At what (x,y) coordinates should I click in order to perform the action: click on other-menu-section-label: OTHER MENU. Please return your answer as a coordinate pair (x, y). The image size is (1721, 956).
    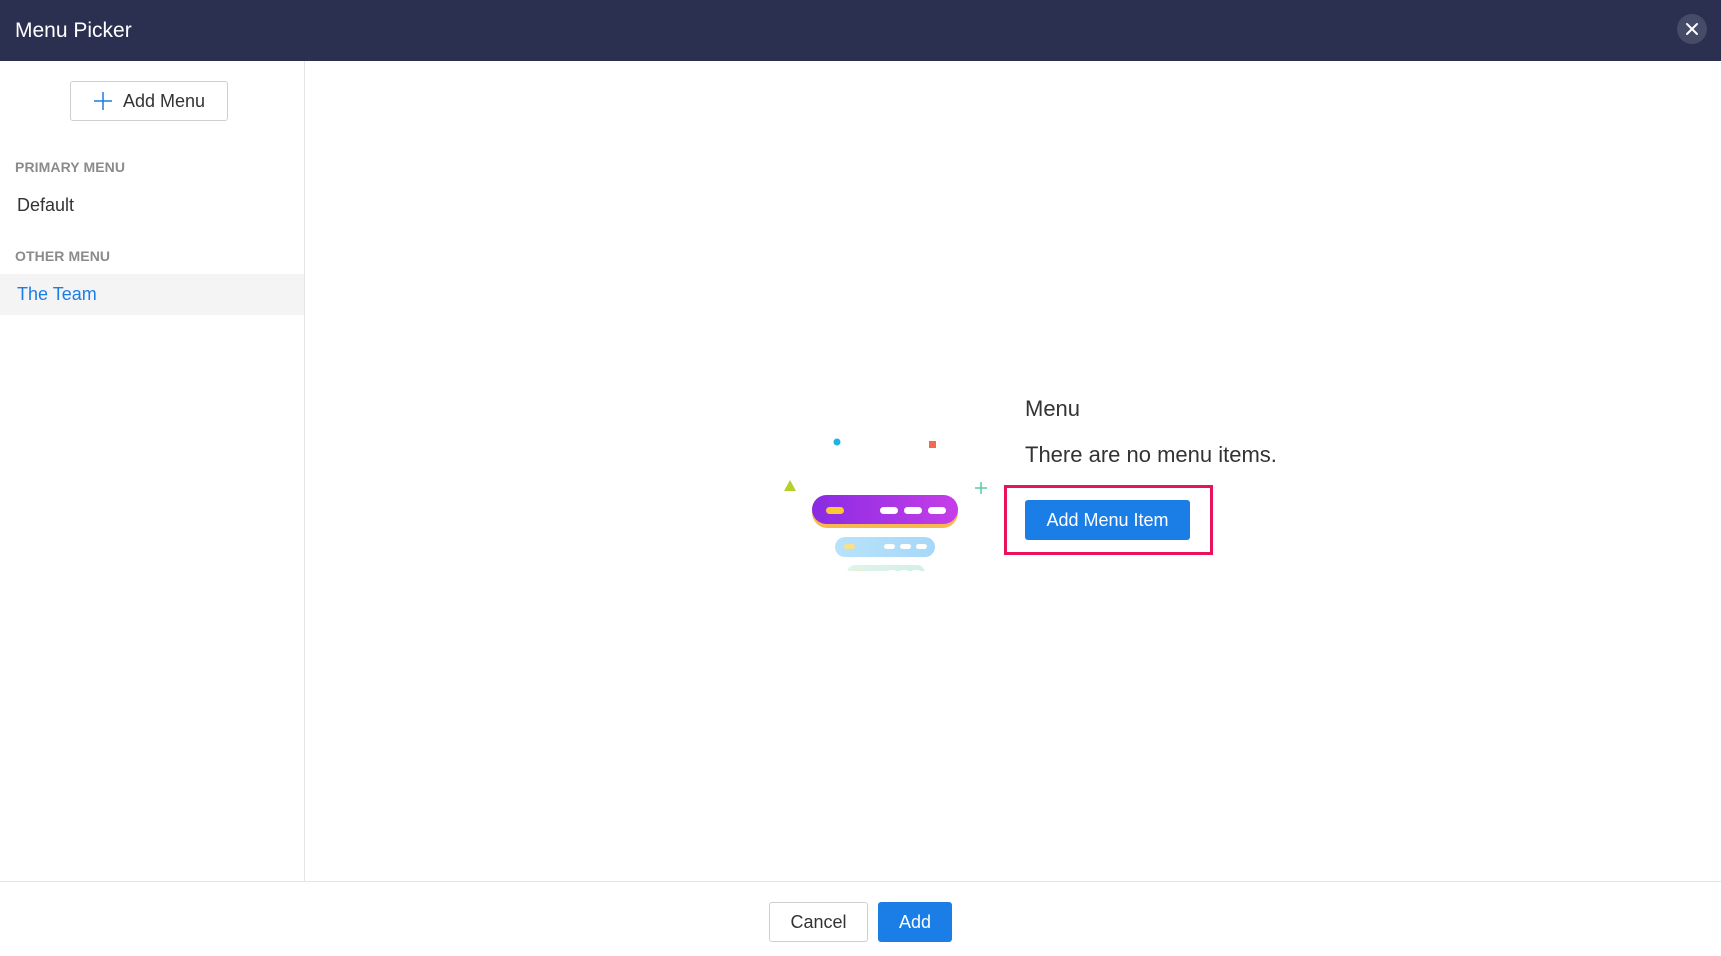
    Looking at the image, I should click on (63, 256).